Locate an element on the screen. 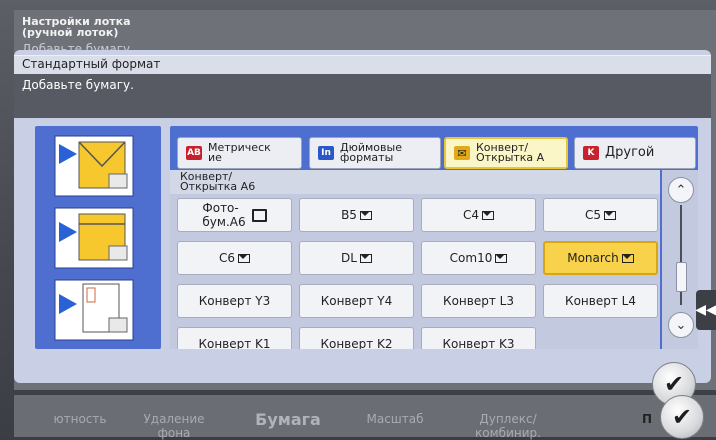 The width and height of the screenshot is (716, 440). dialog-title: Стандартный формат is located at coordinates (91, 64).